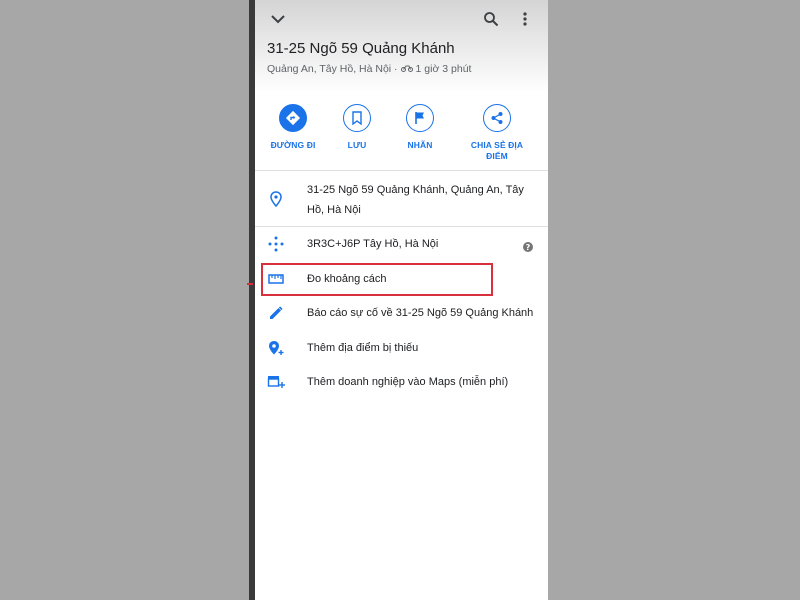 The height and width of the screenshot is (600, 800). I want to click on directions-button: ĐƯỜNG ĐI, so click(293, 127).